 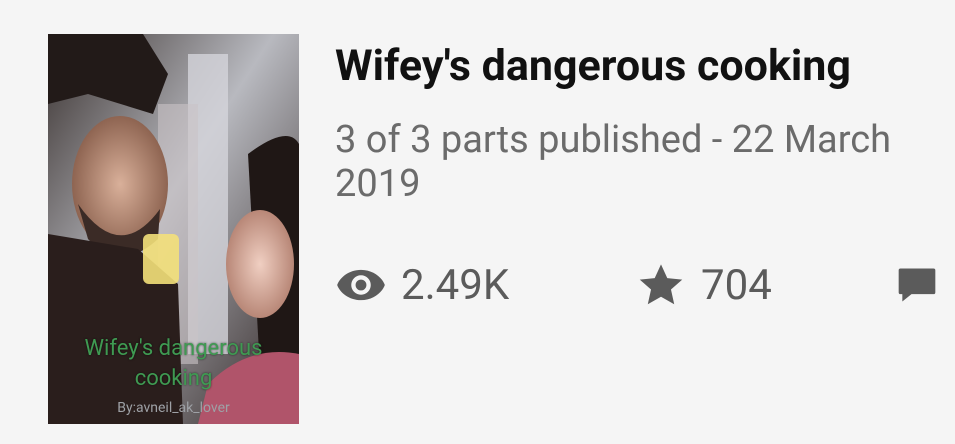 What do you see at coordinates (361, 285) in the screenshot?
I see `eye-icon` at bounding box center [361, 285].